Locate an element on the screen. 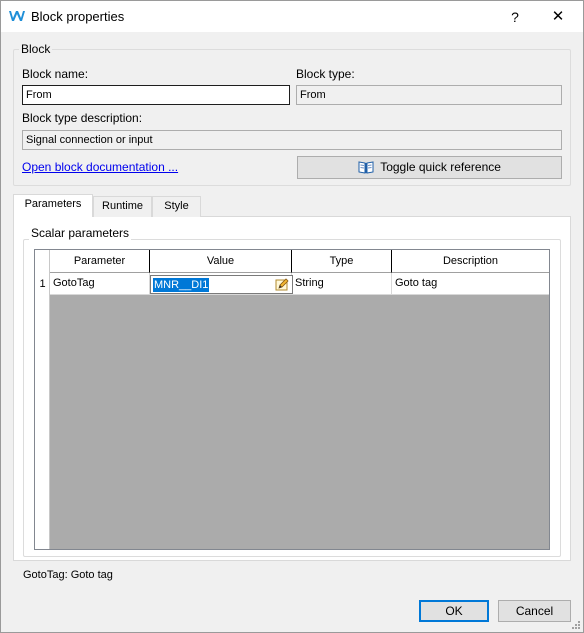 The width and height of the screenshot is (584, 633). tab-style: Style is located at coordinates (176, 206).